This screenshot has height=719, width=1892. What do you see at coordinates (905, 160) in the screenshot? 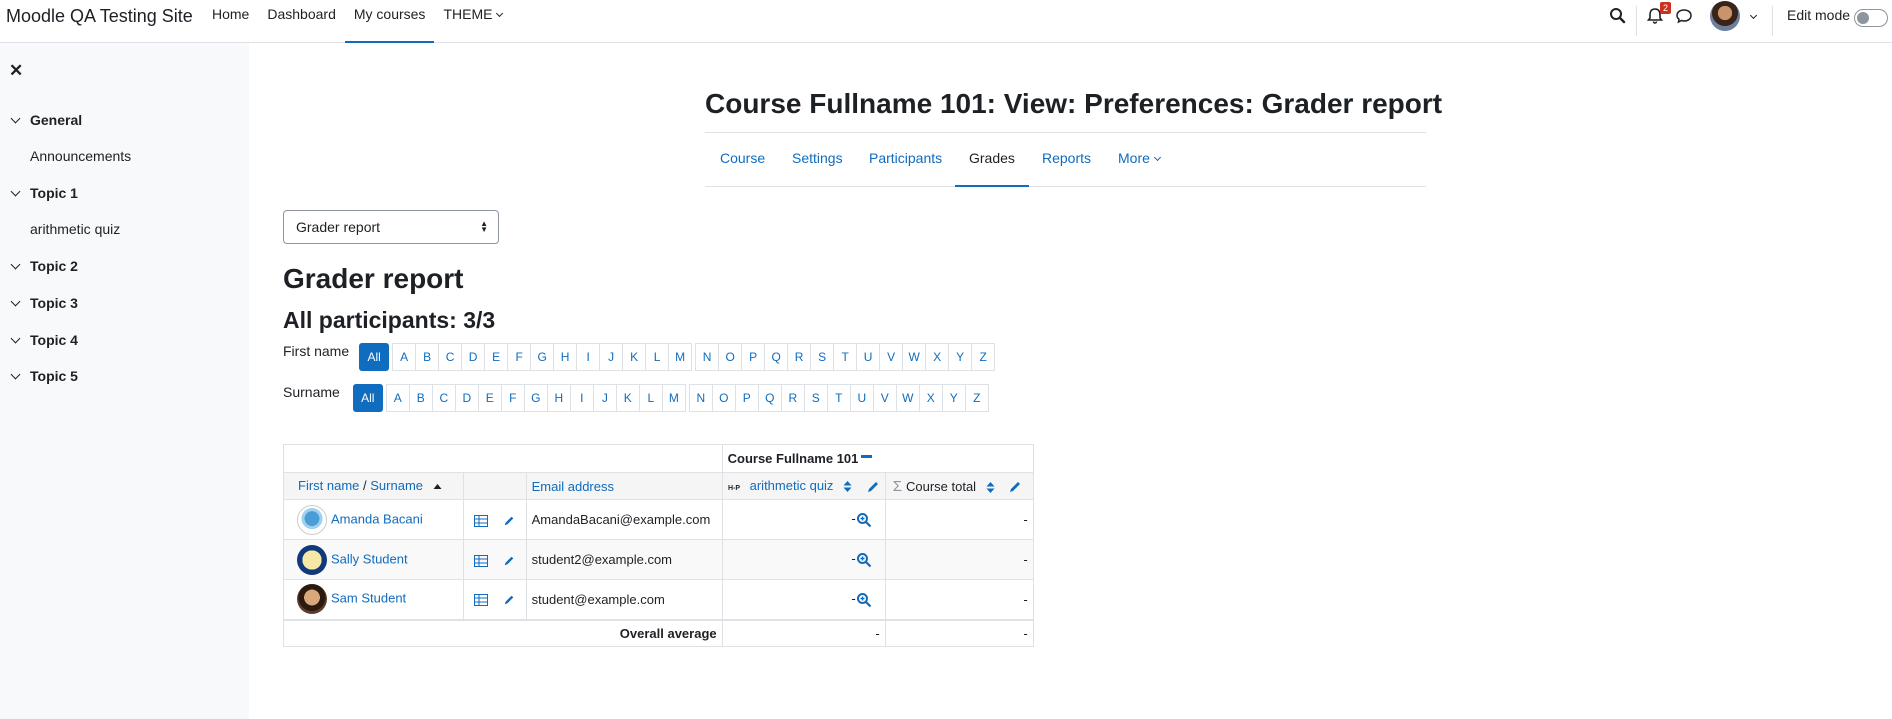
I see `tab-participants: Participants` at bounding box center [905, 160].